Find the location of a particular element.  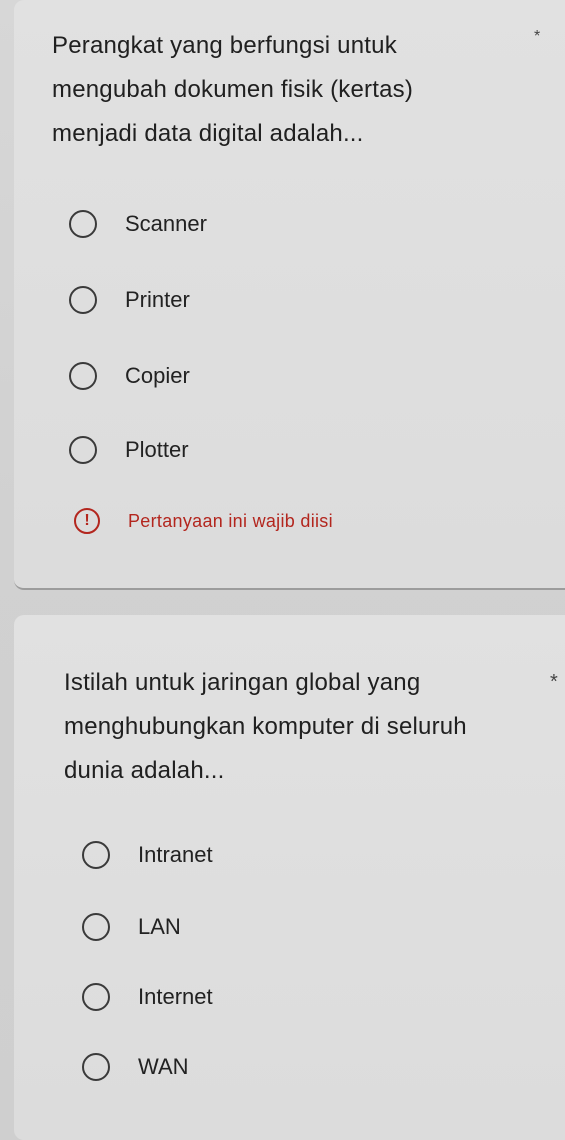

option-intranet: Intranet is located at coordinates (147, 855).